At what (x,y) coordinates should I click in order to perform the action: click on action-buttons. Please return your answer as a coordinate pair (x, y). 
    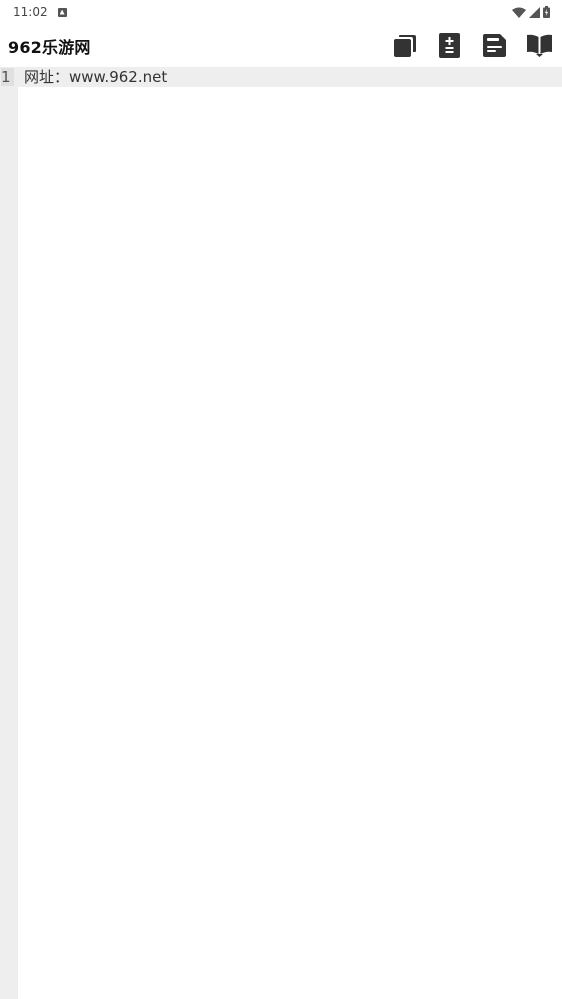
    Looking at the image, I should click on (472, 45).